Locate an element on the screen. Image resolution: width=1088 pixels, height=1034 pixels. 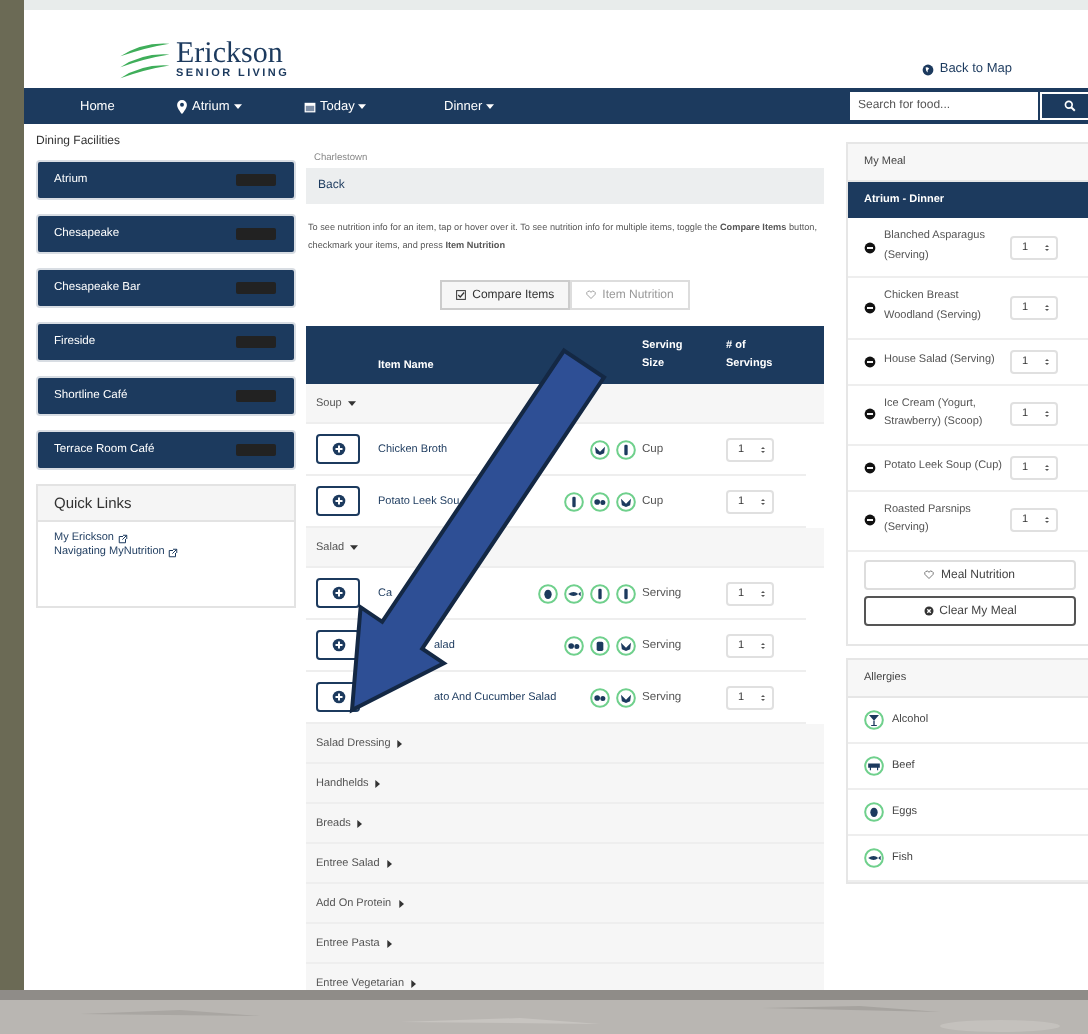
beef-icon is located at coordinates (874, 766).